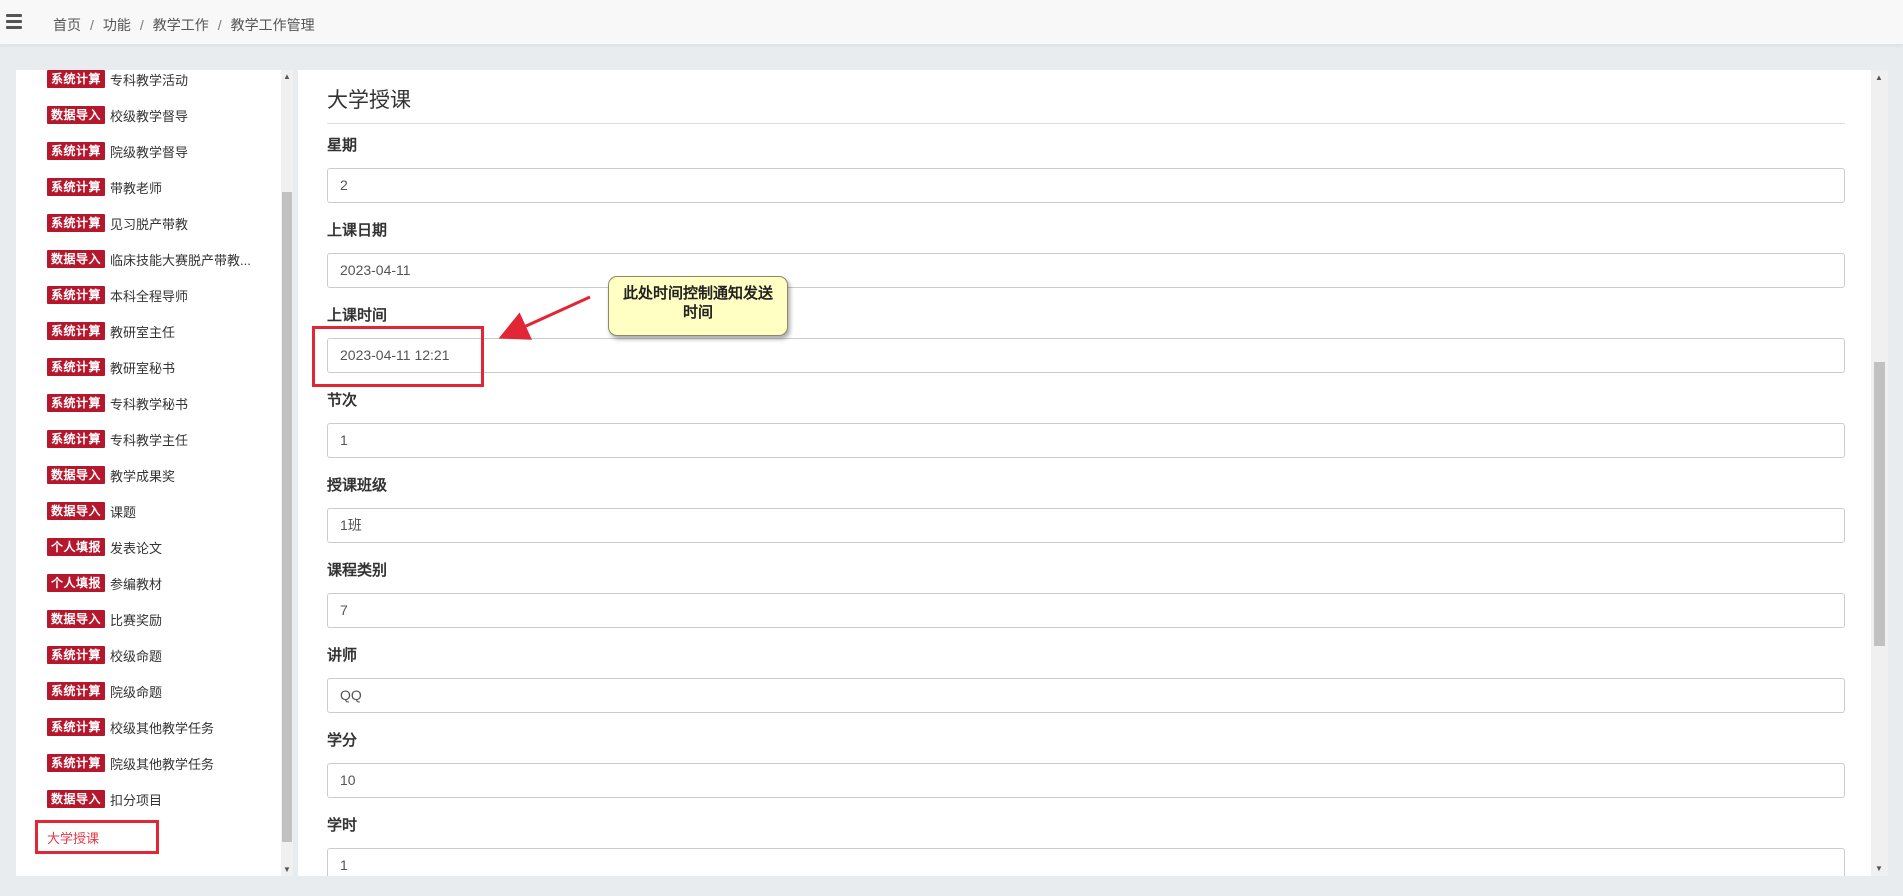  Describe the element at coordinates (164, 691) in the screenshot. I see `sidebar-item: 系统计算 院级命题` at that location.